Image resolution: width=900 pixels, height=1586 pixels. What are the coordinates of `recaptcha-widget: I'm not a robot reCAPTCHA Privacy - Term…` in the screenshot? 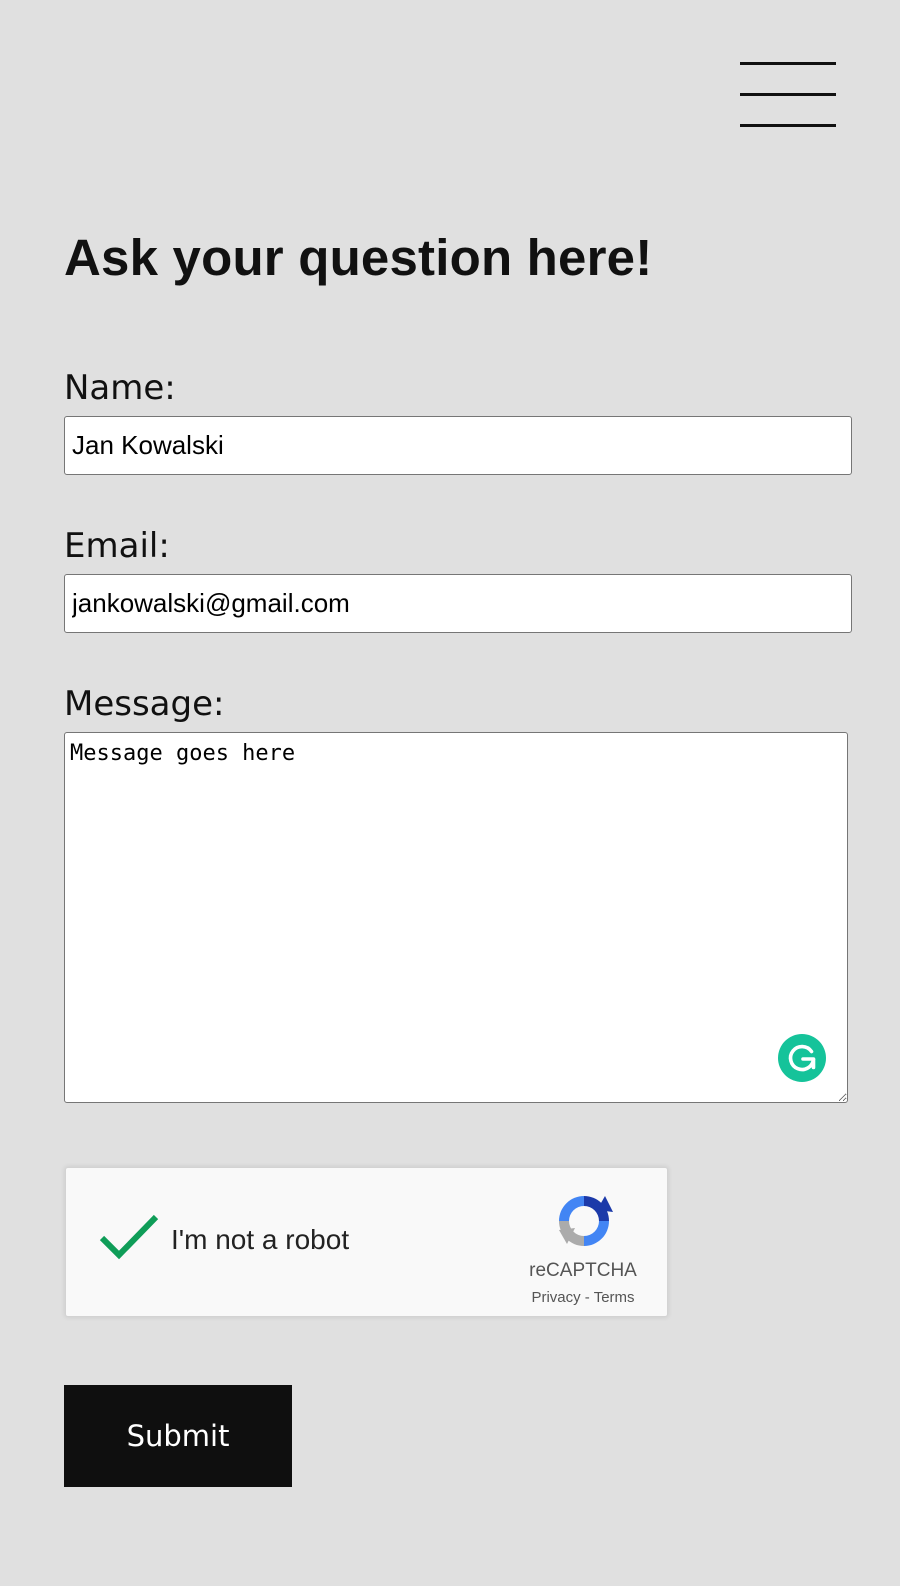 It's located at (366, 1242).